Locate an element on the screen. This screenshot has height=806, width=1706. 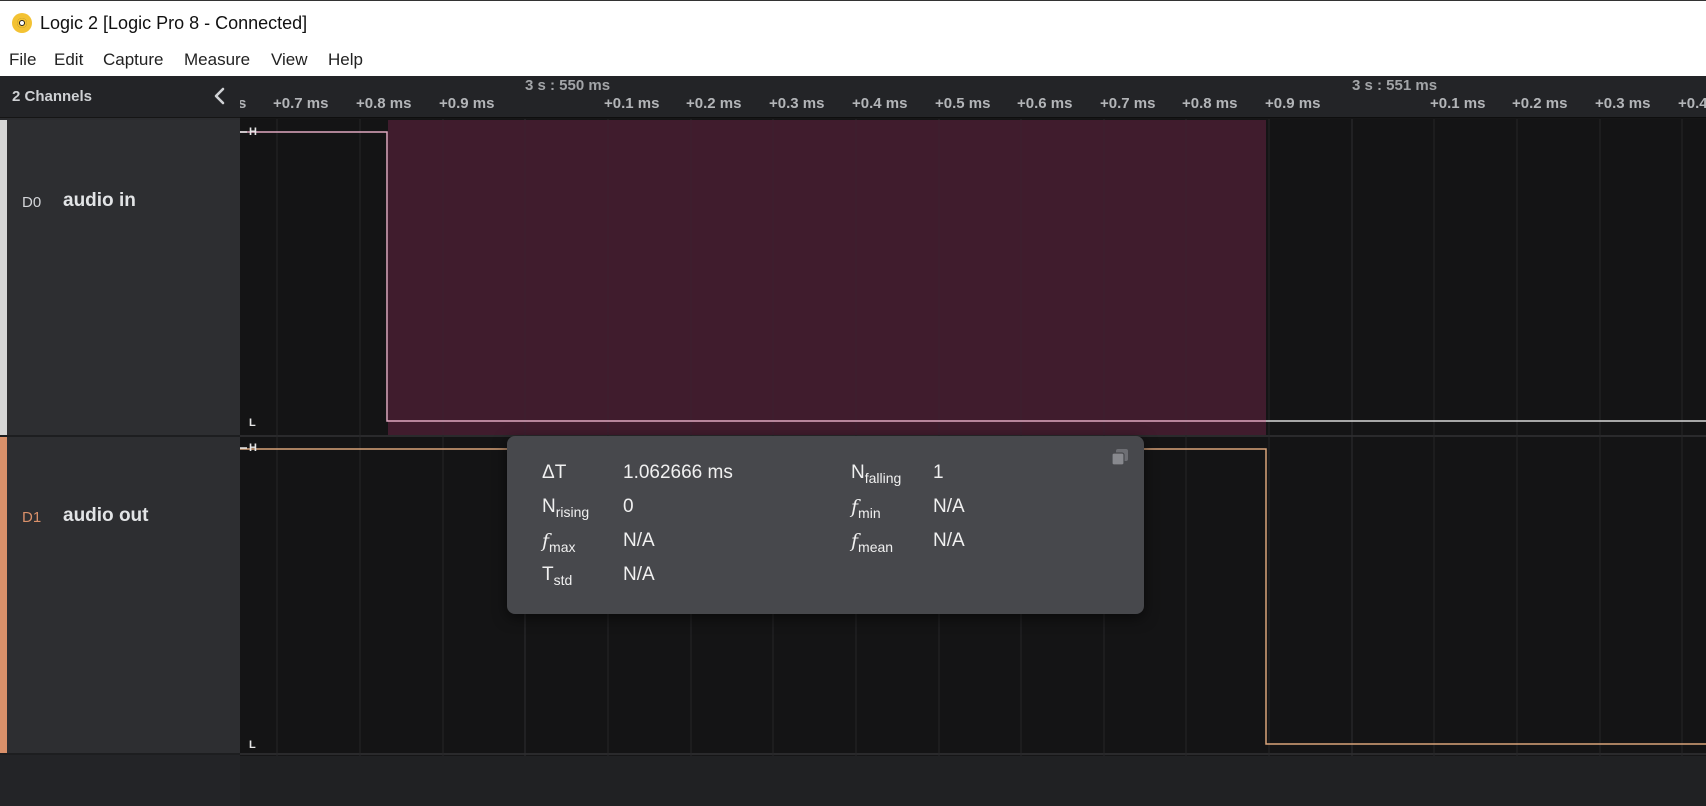
n-rising-label: Nrising is located at coordinates (566, 508).